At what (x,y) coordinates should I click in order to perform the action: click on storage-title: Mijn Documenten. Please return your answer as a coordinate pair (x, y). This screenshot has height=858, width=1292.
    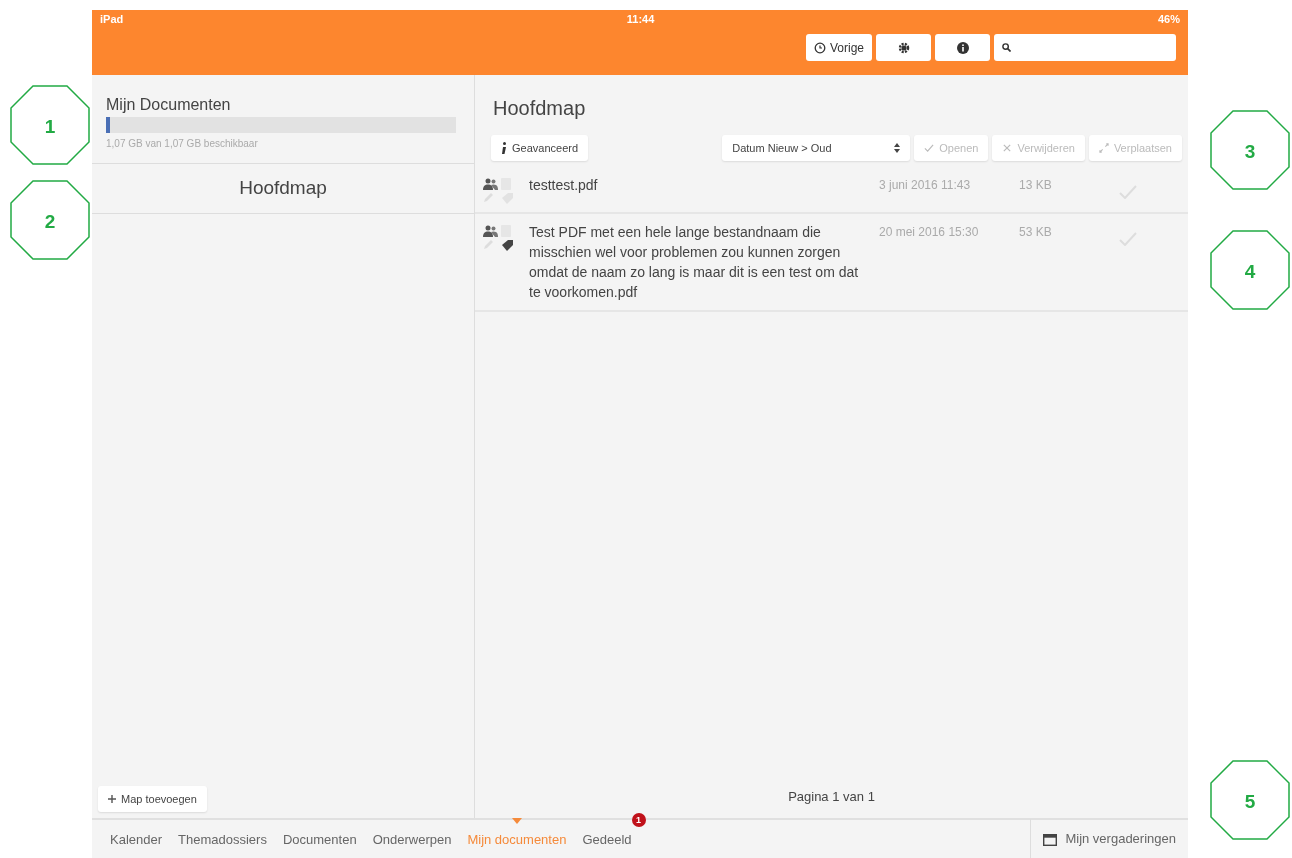
    Looking at the image, I should click on (169, 105).